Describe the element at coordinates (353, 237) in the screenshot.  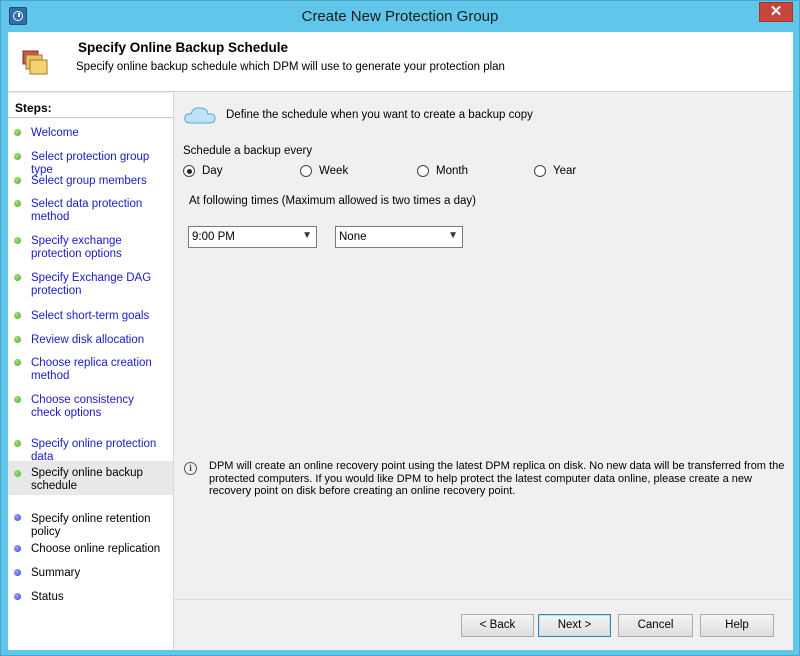
I see `time-select-2-value: None` at that location.